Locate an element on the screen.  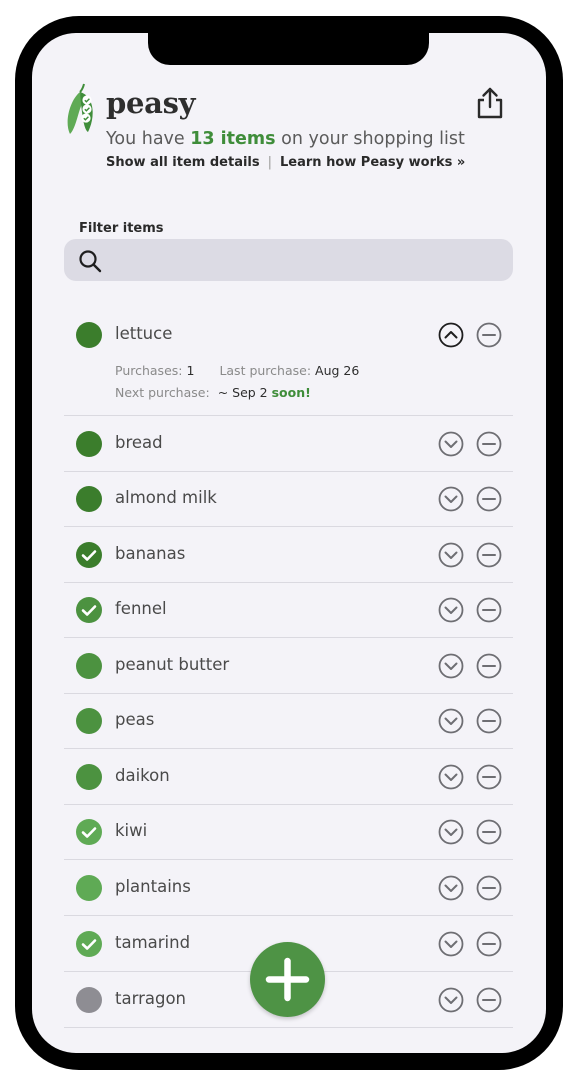
list-item: fennel is located at coordinates (288, 610).